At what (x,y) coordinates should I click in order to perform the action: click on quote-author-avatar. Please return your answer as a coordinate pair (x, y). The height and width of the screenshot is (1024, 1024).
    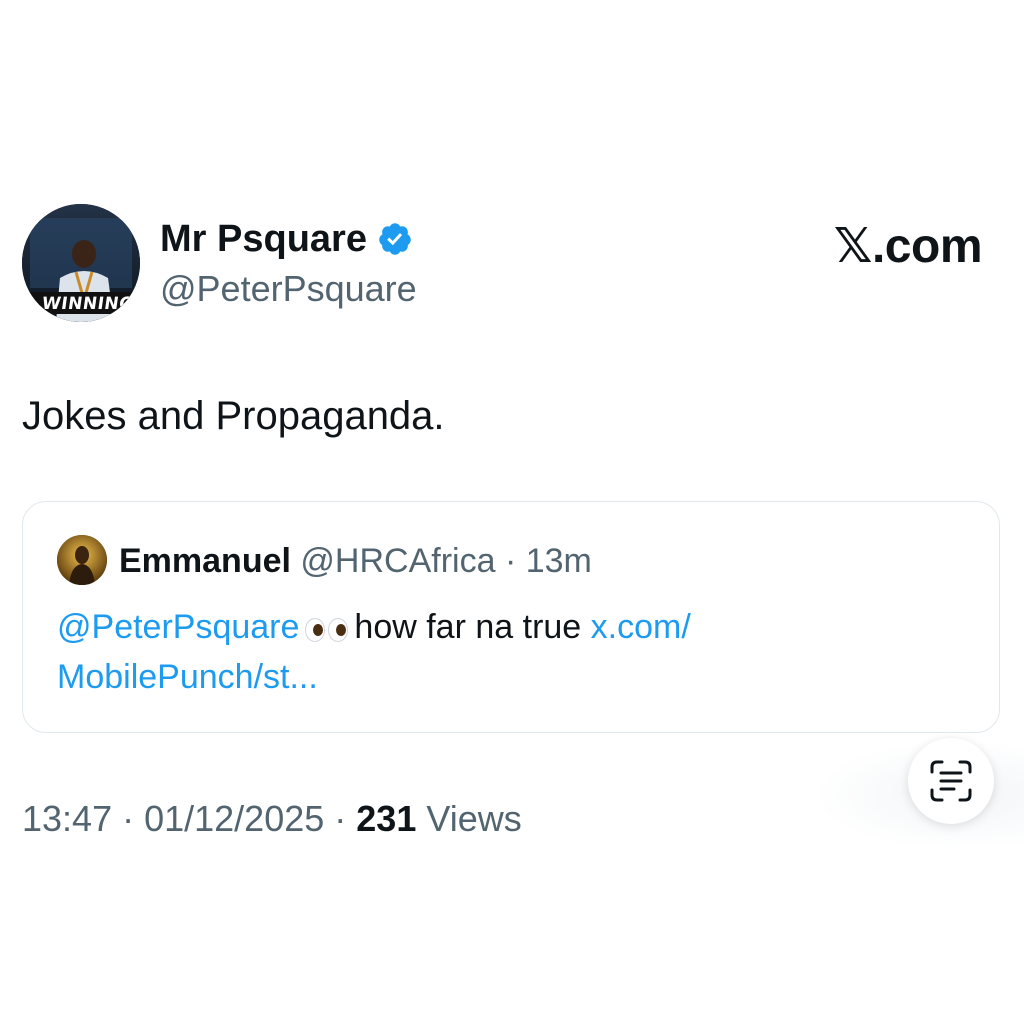
    Looking at the image, I should click on (82, 560).